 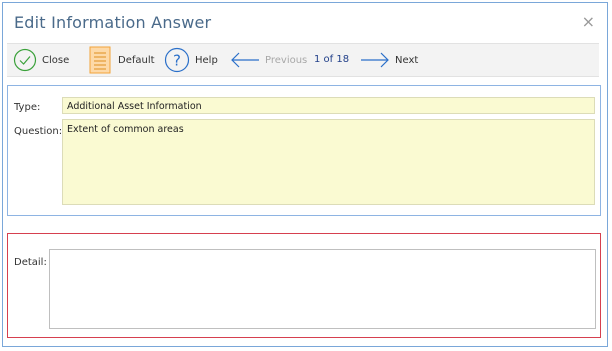 I want to click on question-label: Question:, so click(x=38, y=131).